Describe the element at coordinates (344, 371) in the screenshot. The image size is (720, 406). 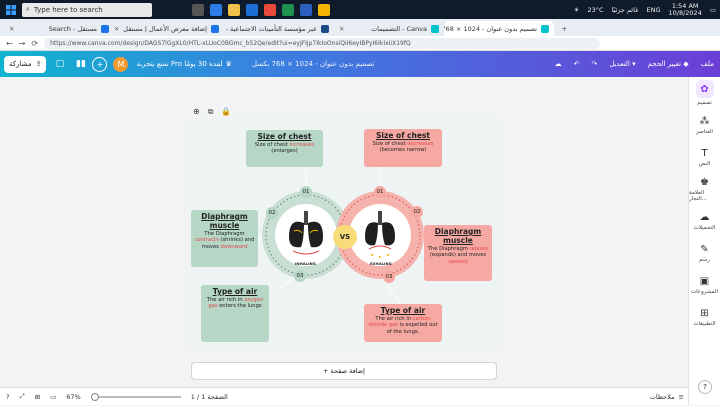
I see `add-page-button: + إضافة صفحة` at that location.